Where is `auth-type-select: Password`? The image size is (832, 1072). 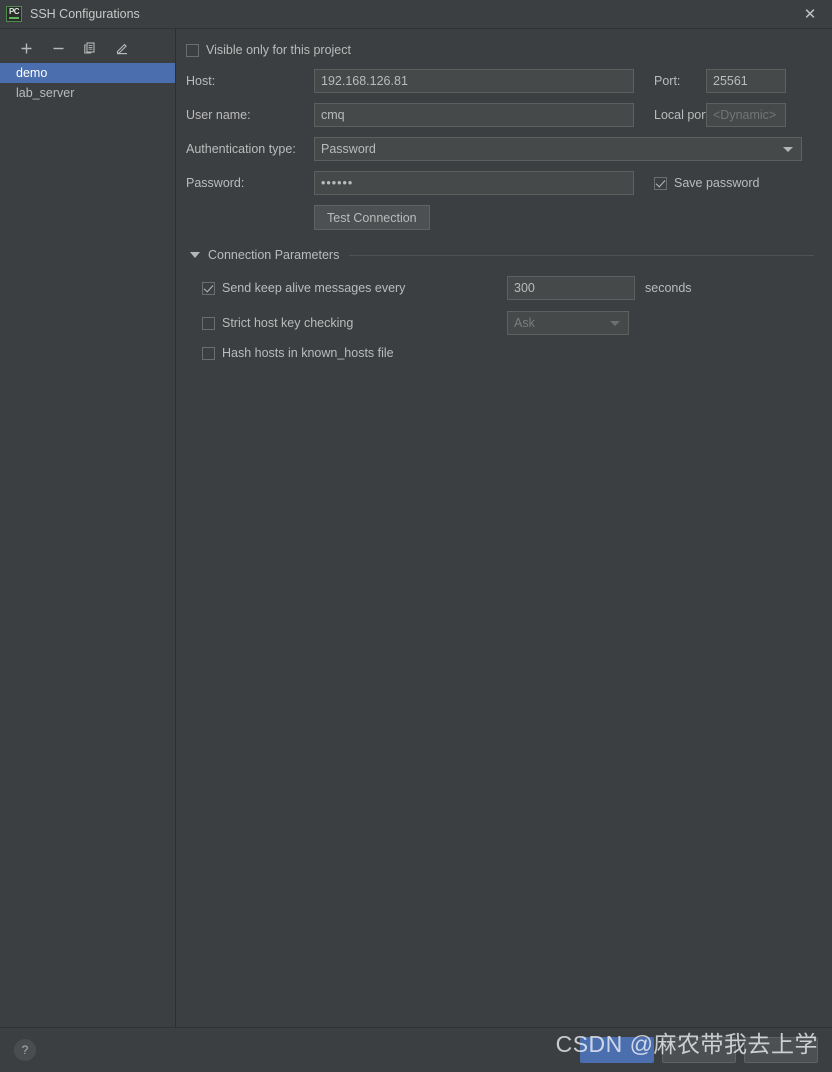 auth-type-select: Password is located at coordinates (558, 149).